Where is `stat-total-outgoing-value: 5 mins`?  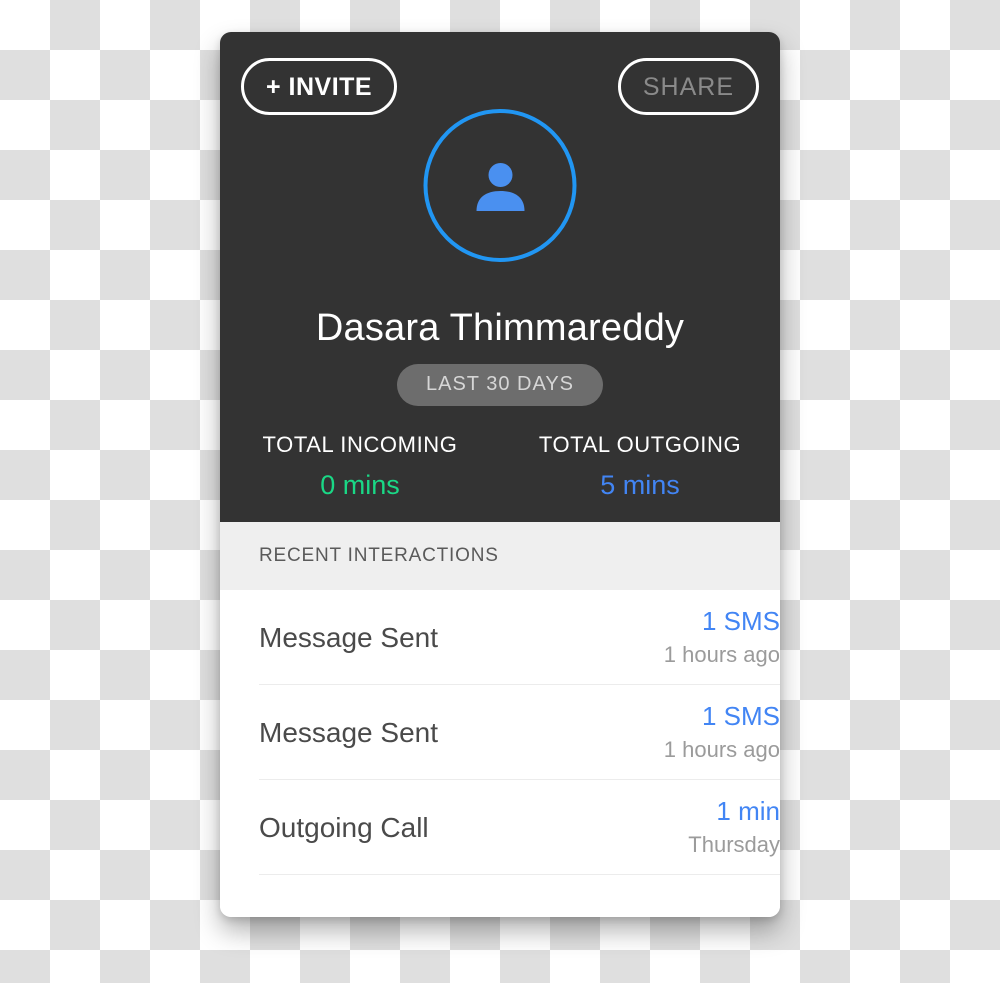
stat-total-outgoing-value: 5 mins is located at coordinates (640, 485).